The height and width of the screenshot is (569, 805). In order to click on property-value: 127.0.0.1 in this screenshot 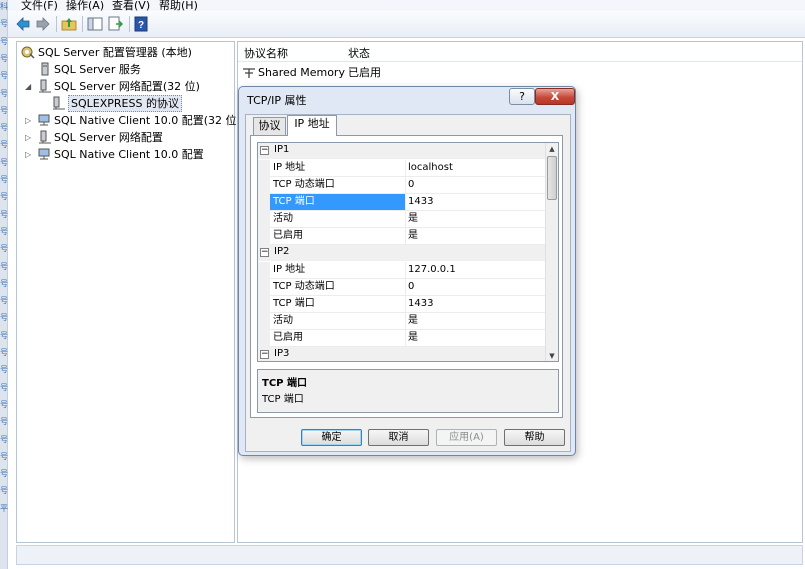, I will do `click(477, 270)`.